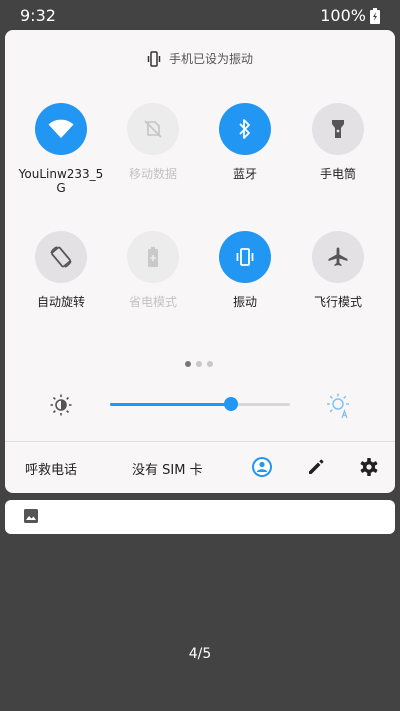 This screenshot has width=400, height=711. I want to click on airplane-icon, so click(338, 256).